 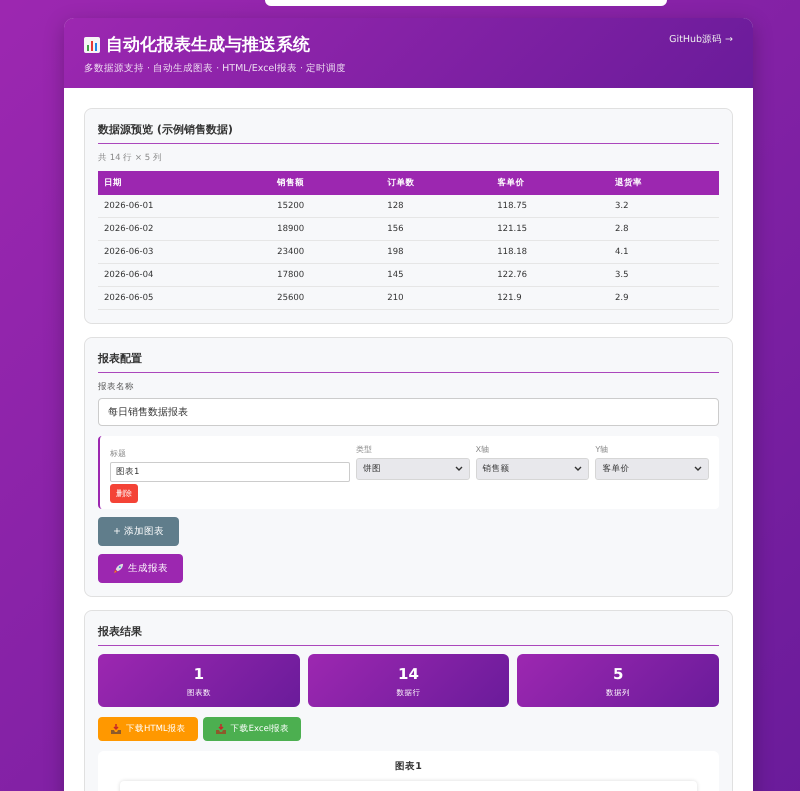 What do you see at coordinates (550, 275) in the screenshot?
I see `table-cell: 122.76` at bounding box center [550, 275].